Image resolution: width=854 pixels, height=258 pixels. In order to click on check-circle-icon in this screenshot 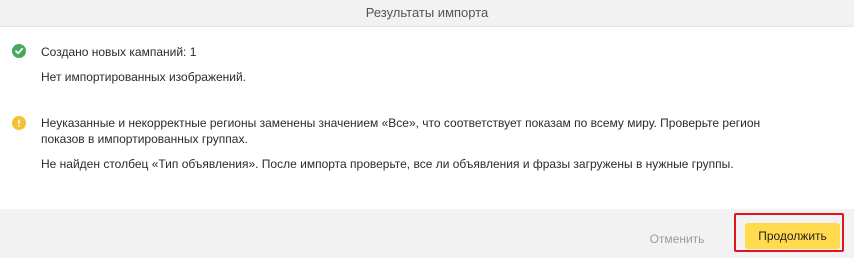, I will do `click(19, 51)`.